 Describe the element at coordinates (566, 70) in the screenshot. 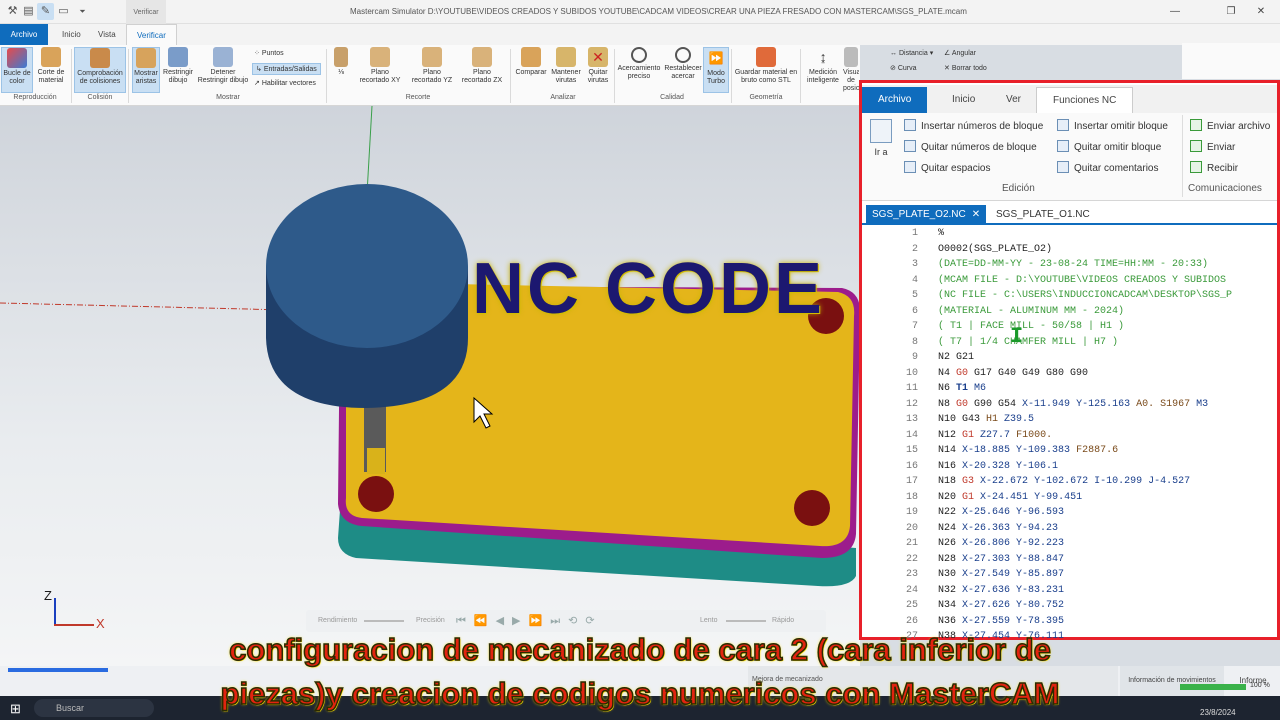

I see `keep-chips-button: Mantener virutas` at that location.